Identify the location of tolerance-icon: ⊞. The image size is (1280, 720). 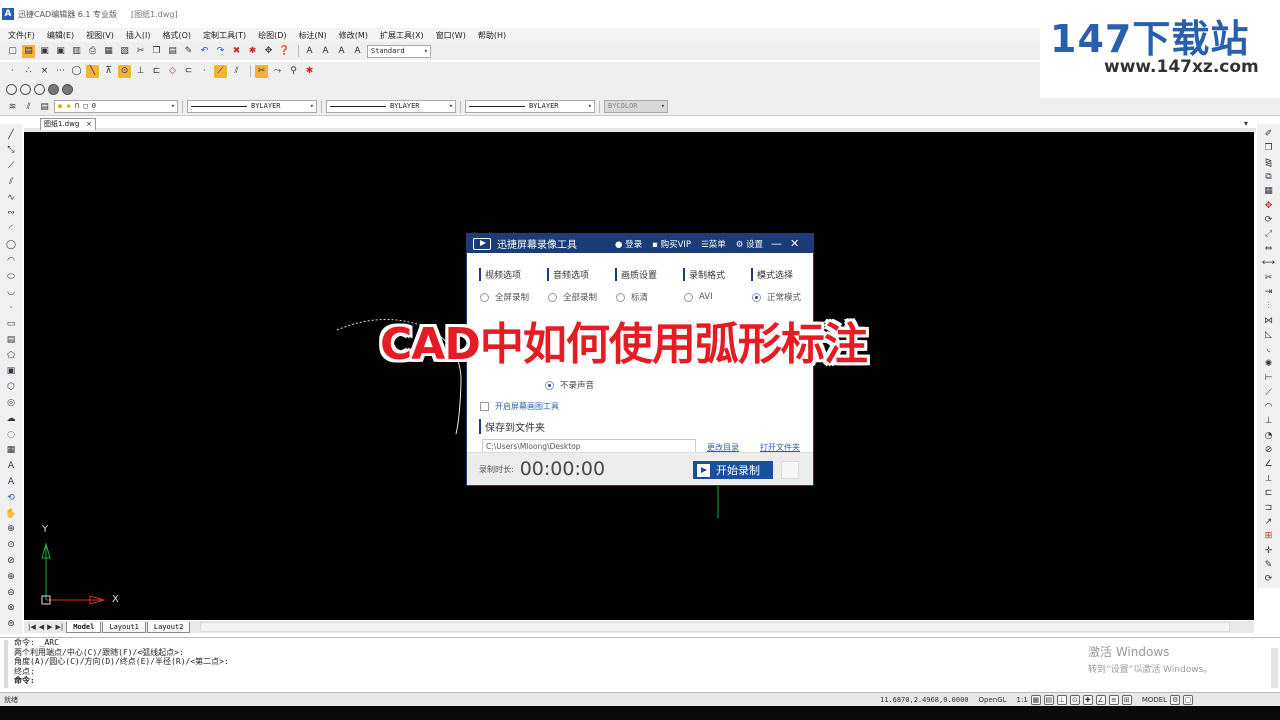
(1268, 537).